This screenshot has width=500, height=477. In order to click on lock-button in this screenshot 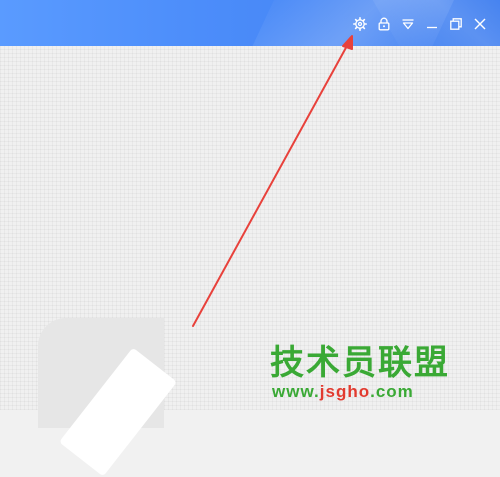, I will do `click(384, 24)`.